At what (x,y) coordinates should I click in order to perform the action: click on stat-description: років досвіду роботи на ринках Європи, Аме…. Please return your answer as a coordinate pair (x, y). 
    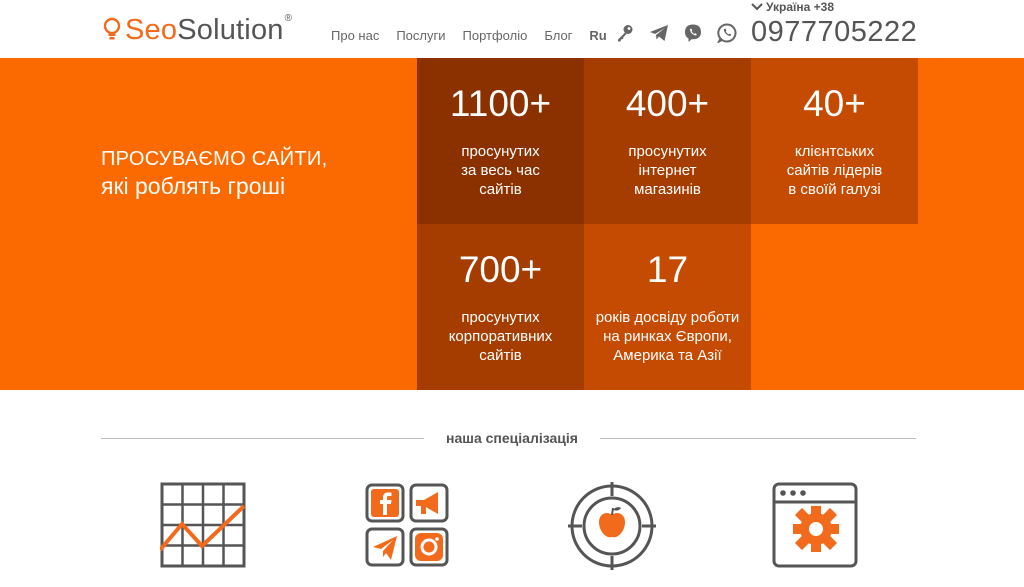
    Looking at the image, I should click on (667, 336).